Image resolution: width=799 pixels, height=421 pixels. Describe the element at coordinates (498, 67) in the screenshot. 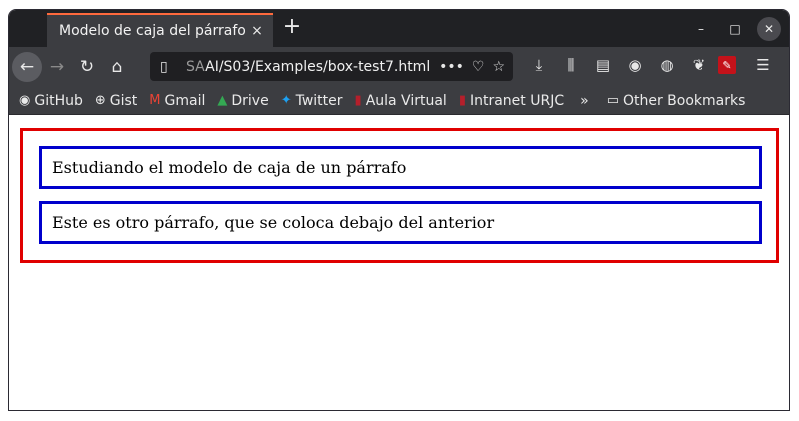

I see `bookmark-star-icon: ☆` at that location.